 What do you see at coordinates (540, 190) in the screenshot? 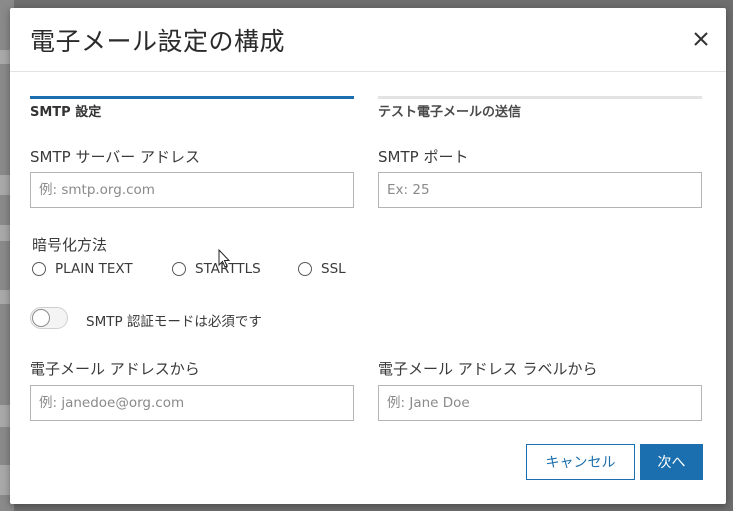
I see `smtp-port-input` at bounding box center [540, 190].